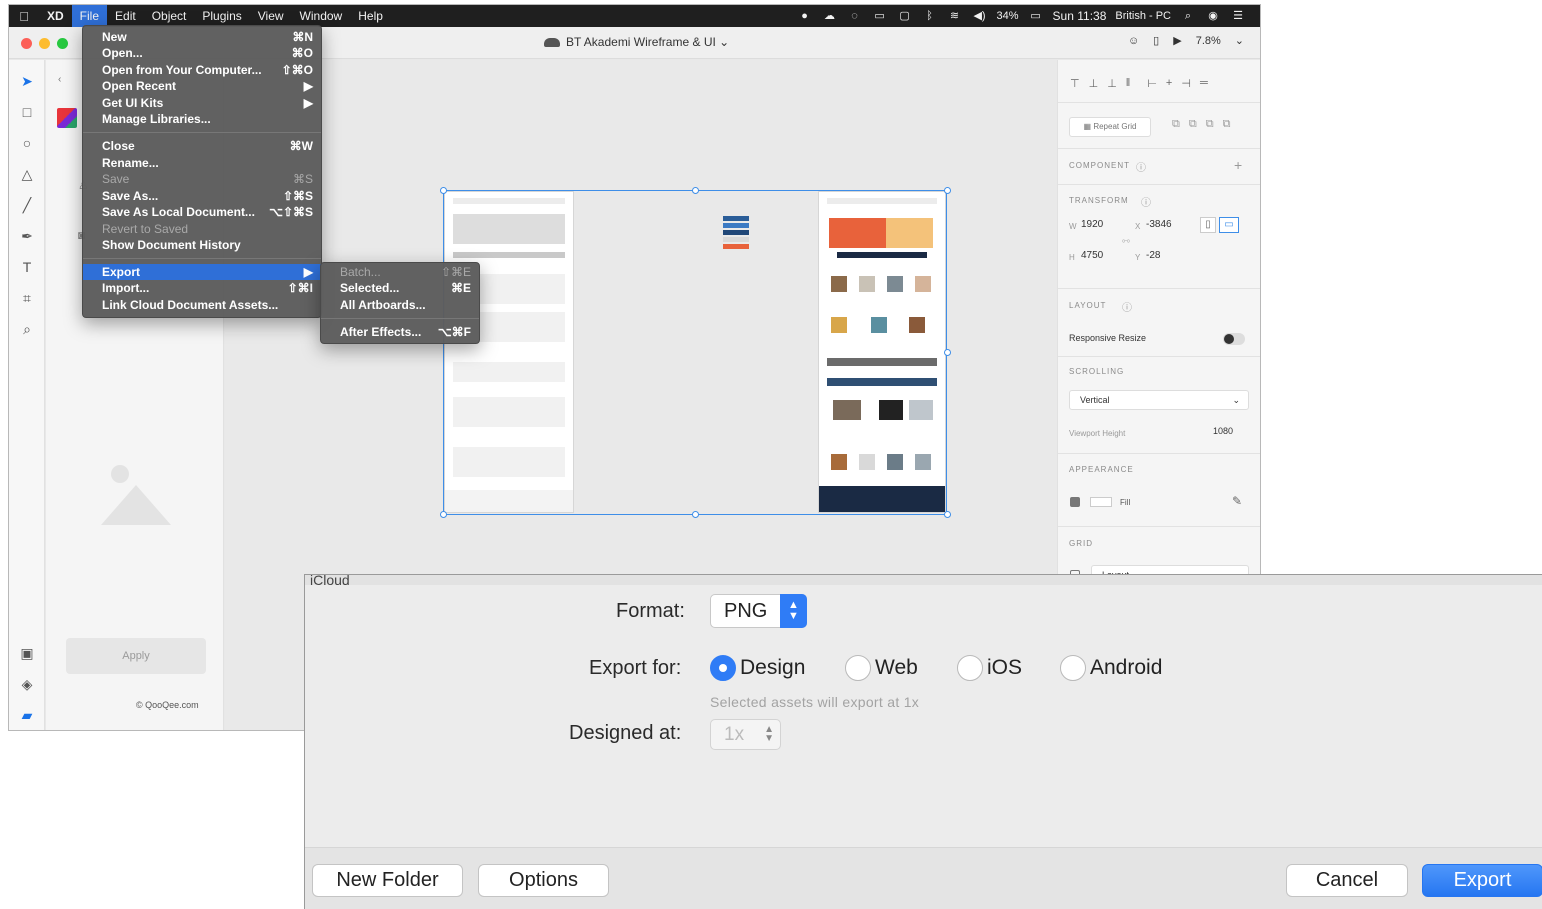 Image resolution: width=1542 pixels, height=909 pixels. What do you see at coordinates (27, 298) in the screenshot?
I see `artboard-tool-icon: ⌗` at bounding box center [27, 298].